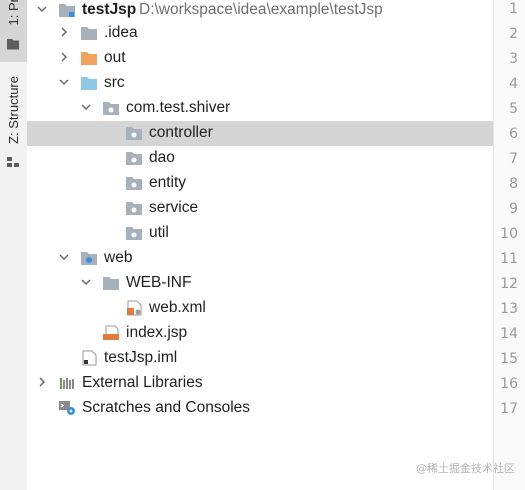 Image resolution: width=525 pixels, height=490 pixels. I want to click on entity-label: entity, so click(168, 182).